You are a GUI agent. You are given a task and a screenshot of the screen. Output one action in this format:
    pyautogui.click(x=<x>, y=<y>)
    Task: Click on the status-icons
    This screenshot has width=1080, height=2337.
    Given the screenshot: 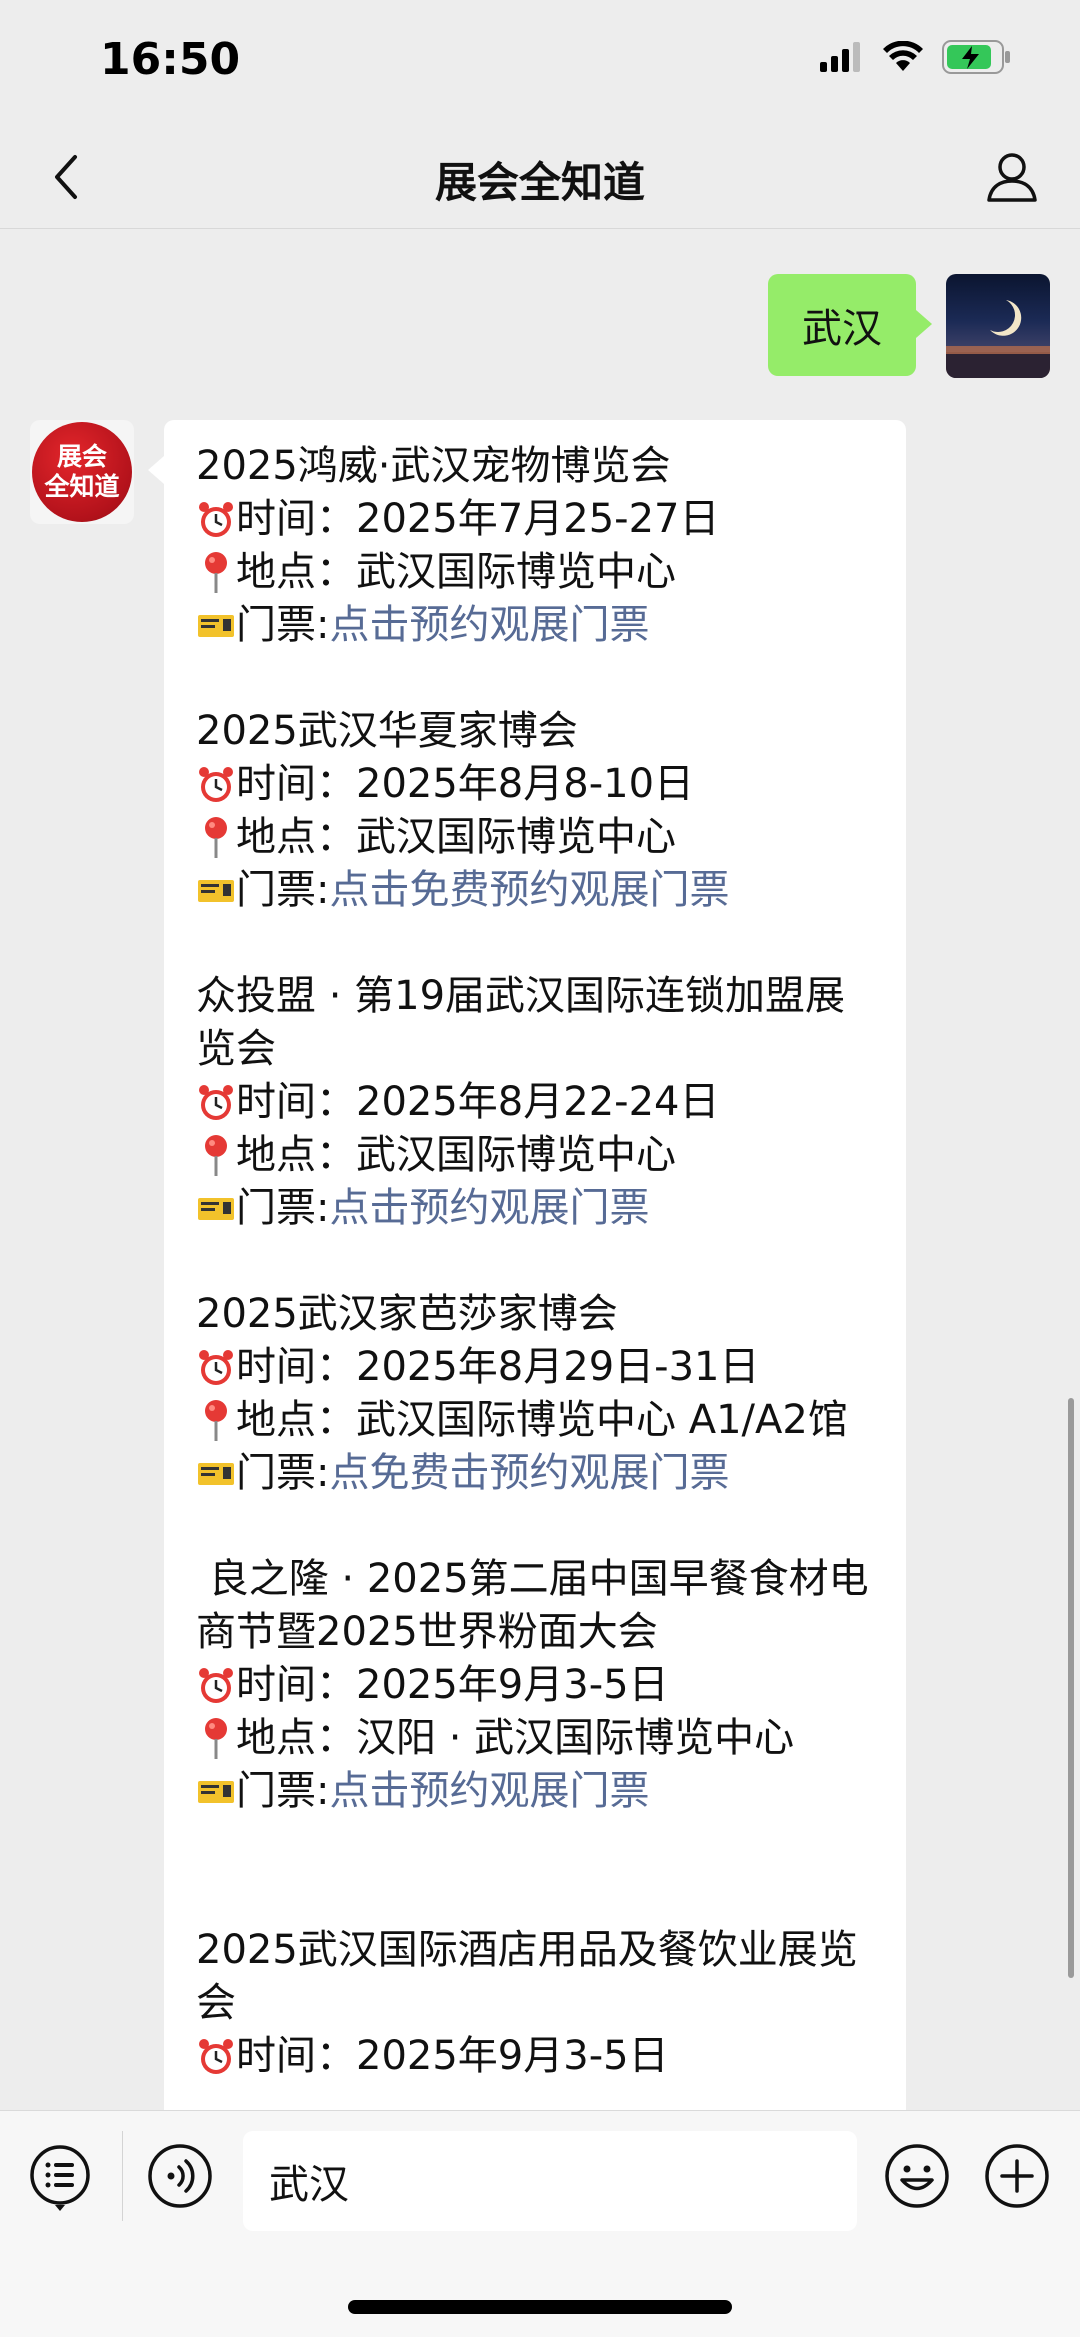 What is the action you would take?
    pyautogui.click(x=916, y=59)
    